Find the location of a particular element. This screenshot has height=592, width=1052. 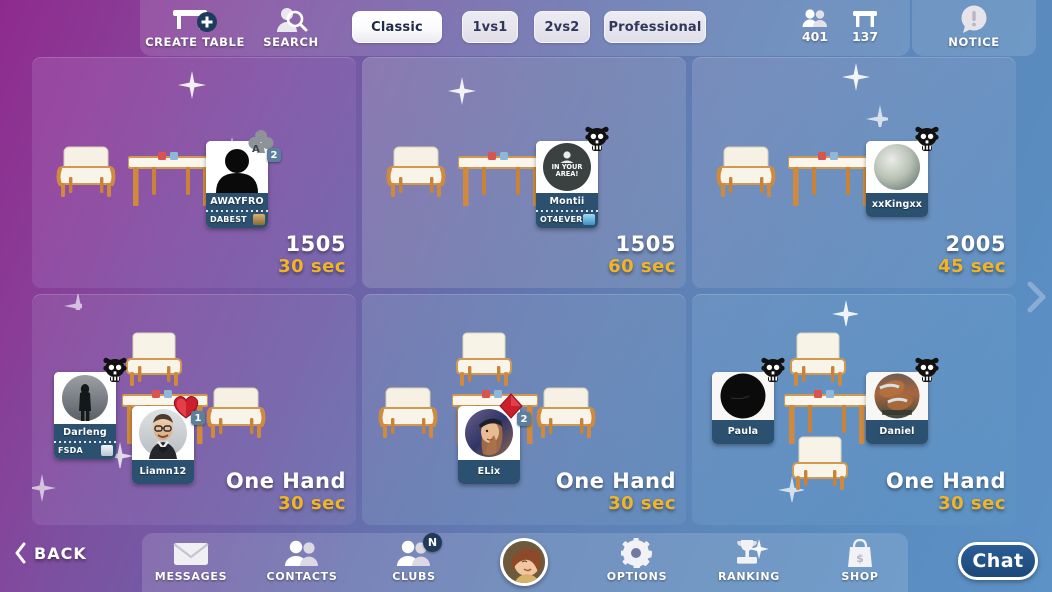

suit-badge-count: 1 is located at coordinates (198, 418).